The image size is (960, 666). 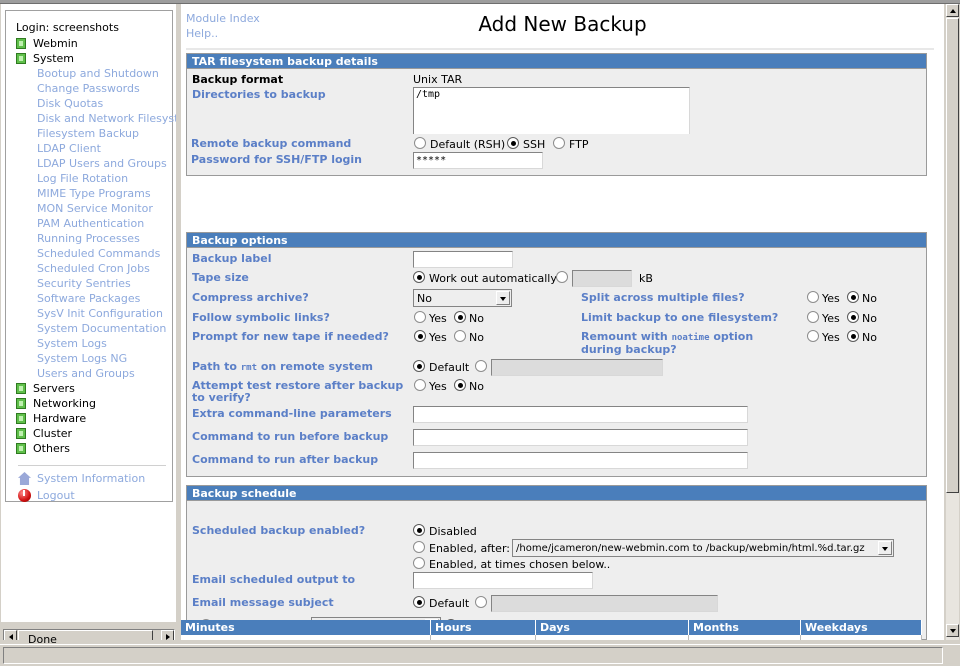 I want to click on remote-cmd-default-radio, so click(x=420, y=143).